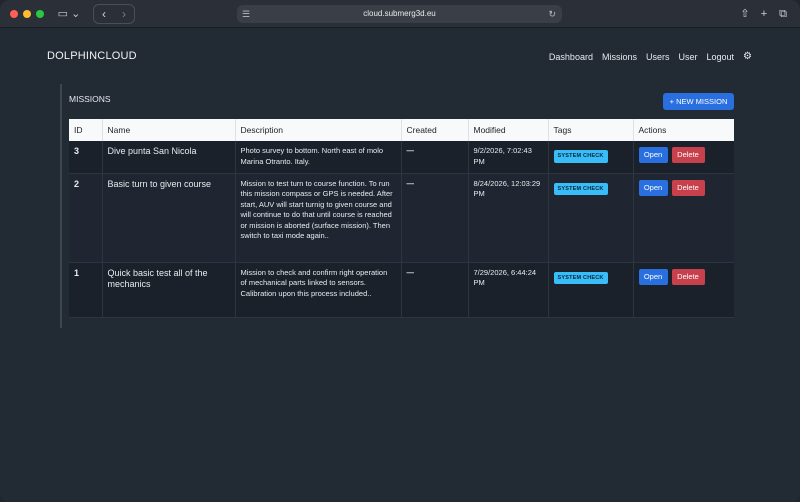 Image resolution: width=800 pixels, height=502 pixels. Describe the element at coordinates (683, 130) in the screenshot. I see `column-header-actions: Actions` at that location.